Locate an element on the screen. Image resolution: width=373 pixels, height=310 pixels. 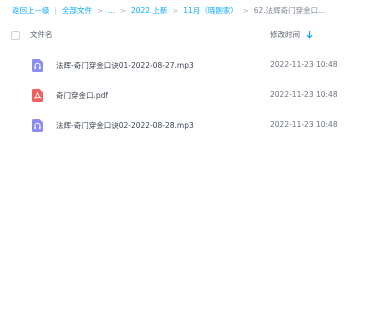
sort-descending-icon is located at coordinates (309, 34).